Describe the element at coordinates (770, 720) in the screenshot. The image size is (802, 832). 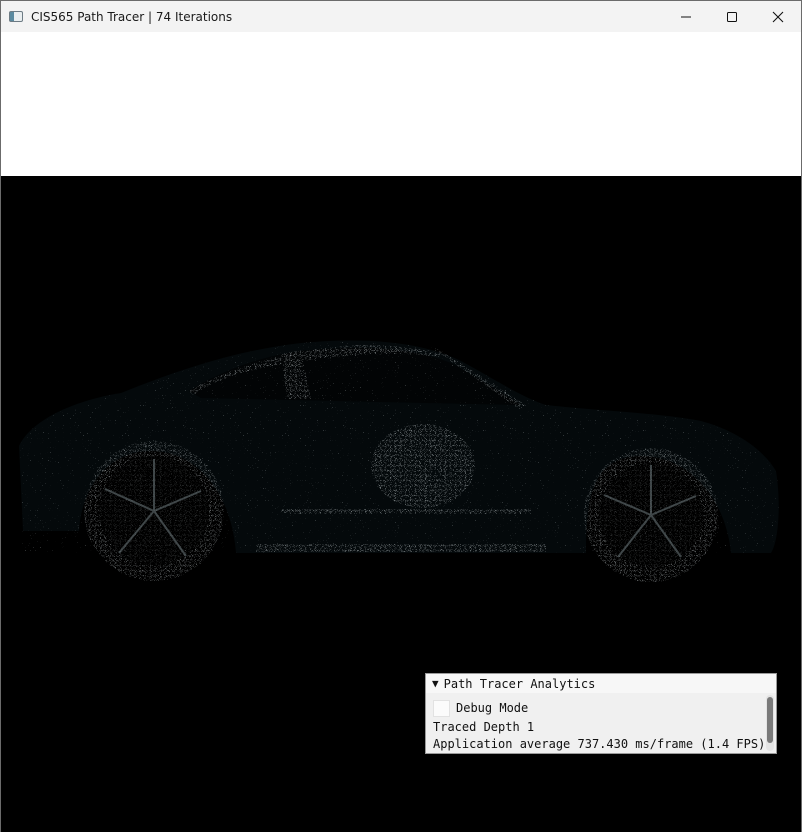
I see `scrollbar-thumb` at that location.